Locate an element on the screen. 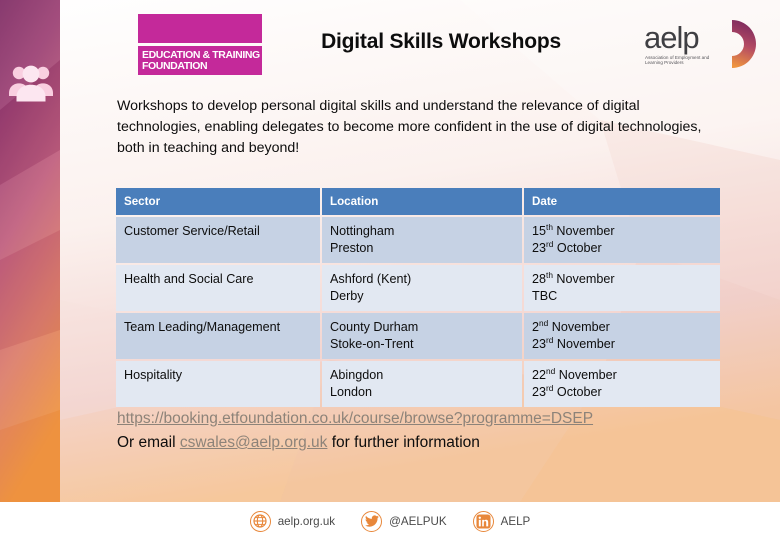 The image size is (780, 540). location-line: County Durham is located at coordinates (374, 327).